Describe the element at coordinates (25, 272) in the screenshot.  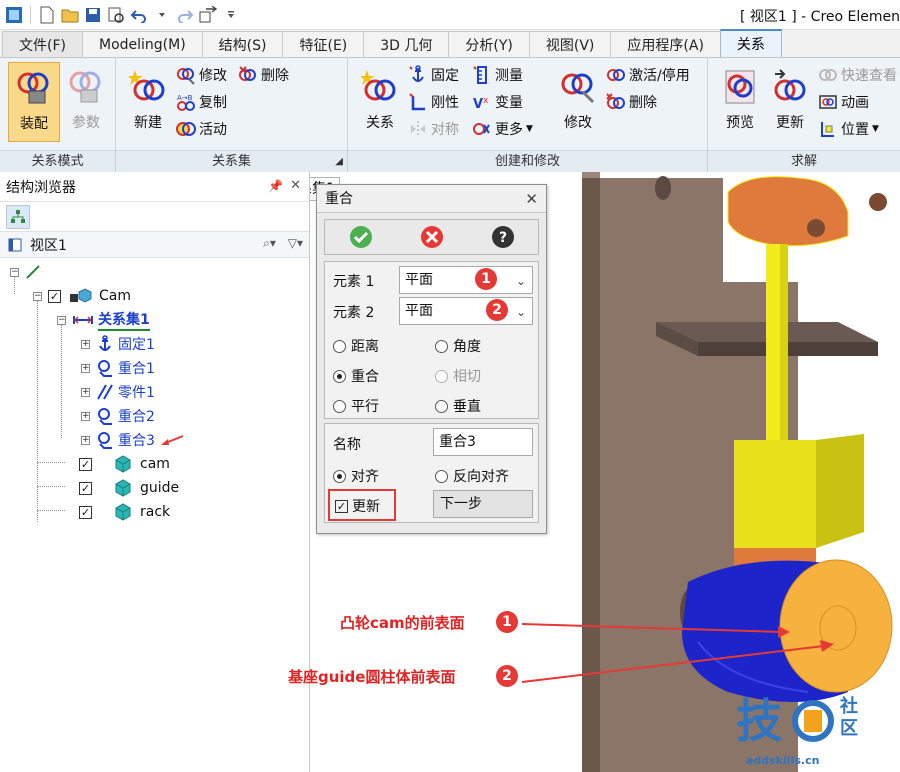
I see `tree-root: −` at that location.